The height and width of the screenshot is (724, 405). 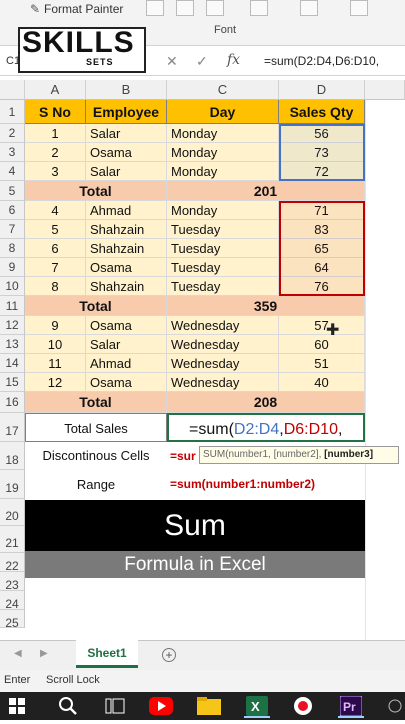 I want to click on table-cell: 12, so click(x=55, y=382).